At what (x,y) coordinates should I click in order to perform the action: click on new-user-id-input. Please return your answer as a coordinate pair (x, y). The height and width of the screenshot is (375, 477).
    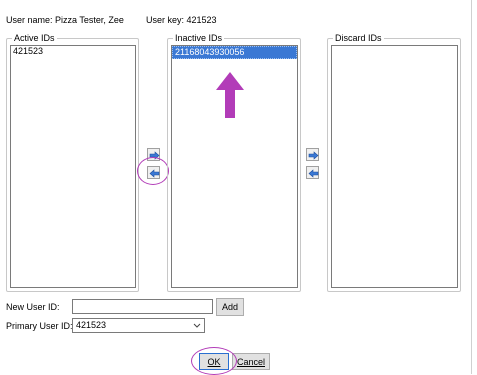
    Looking at the image, I should click on (142, 306).